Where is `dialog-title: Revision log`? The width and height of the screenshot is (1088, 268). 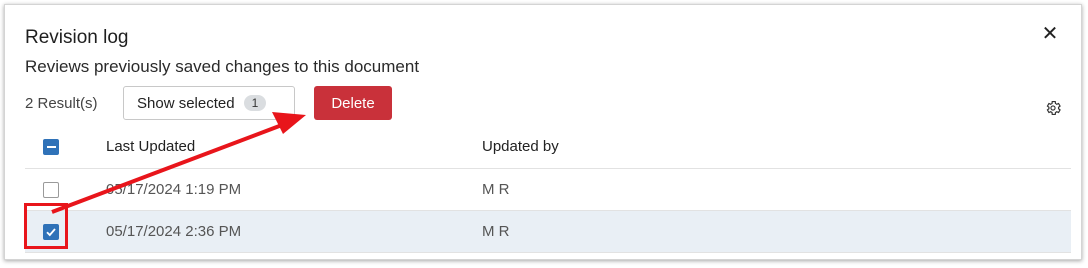
dialog-title: Revision log is located at coordinates (77, 37).